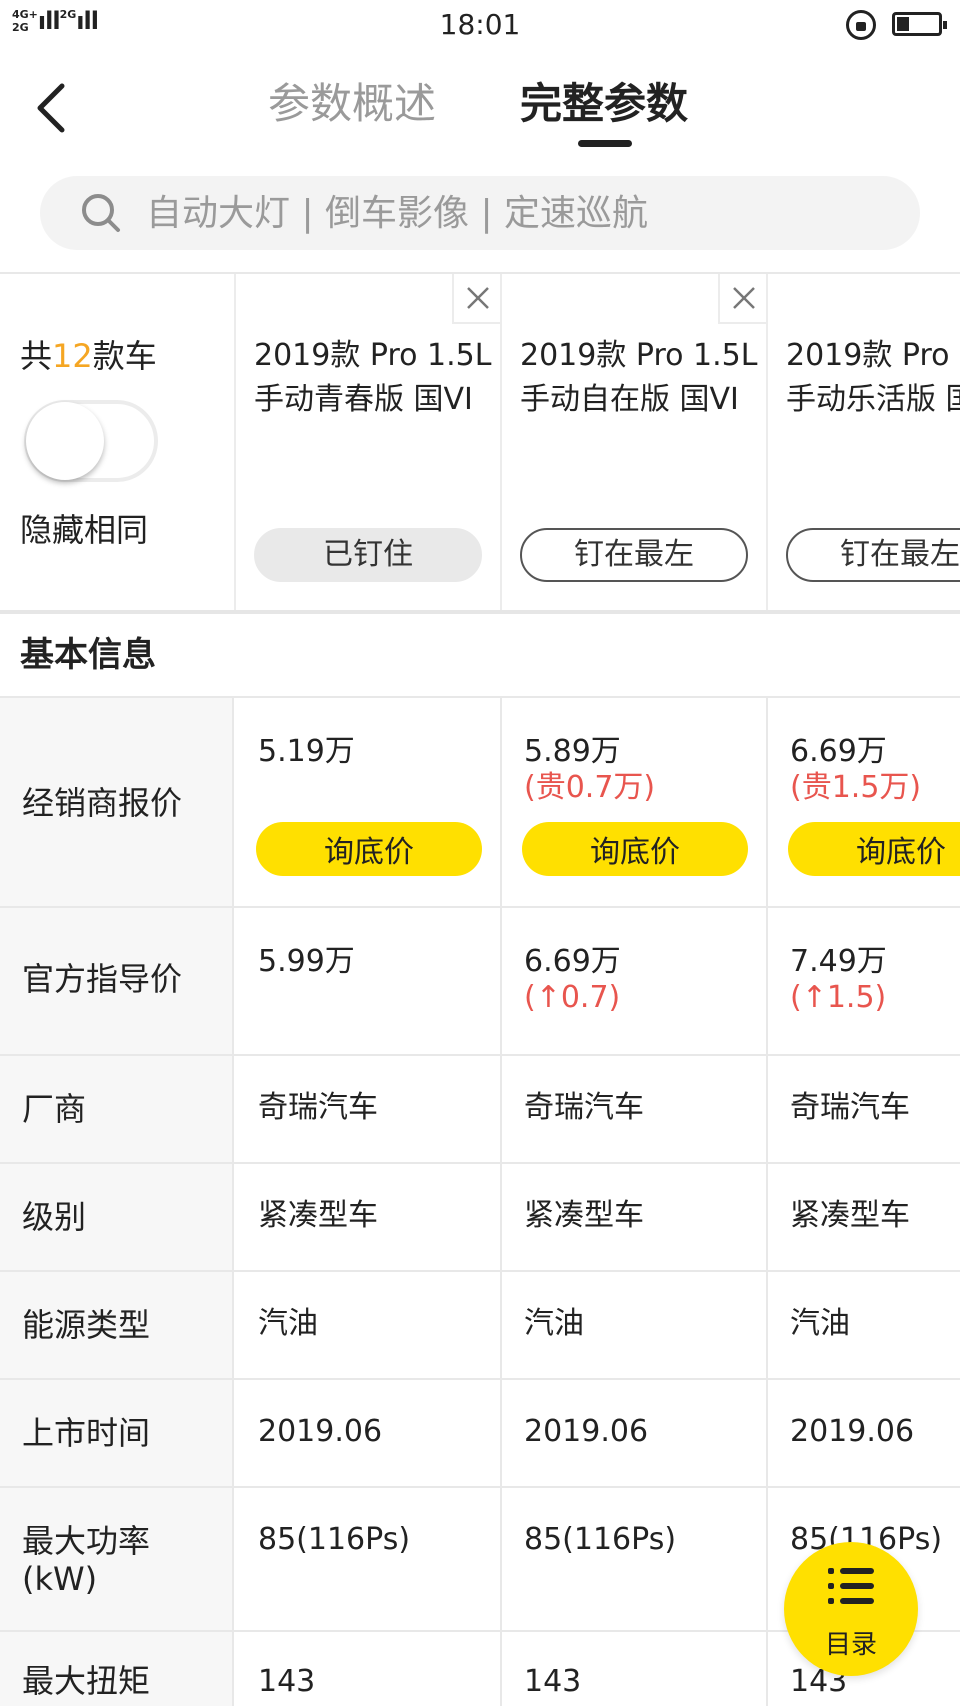 This screenshot has width=960, height=1706. I want to click on search-bar, so click(480, 213).